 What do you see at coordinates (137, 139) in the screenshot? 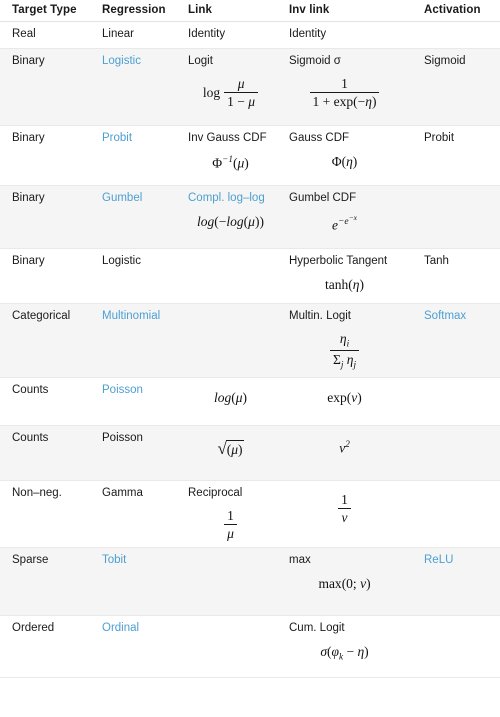
I see `regression-link: Probit` at bounding box center [137, 139].